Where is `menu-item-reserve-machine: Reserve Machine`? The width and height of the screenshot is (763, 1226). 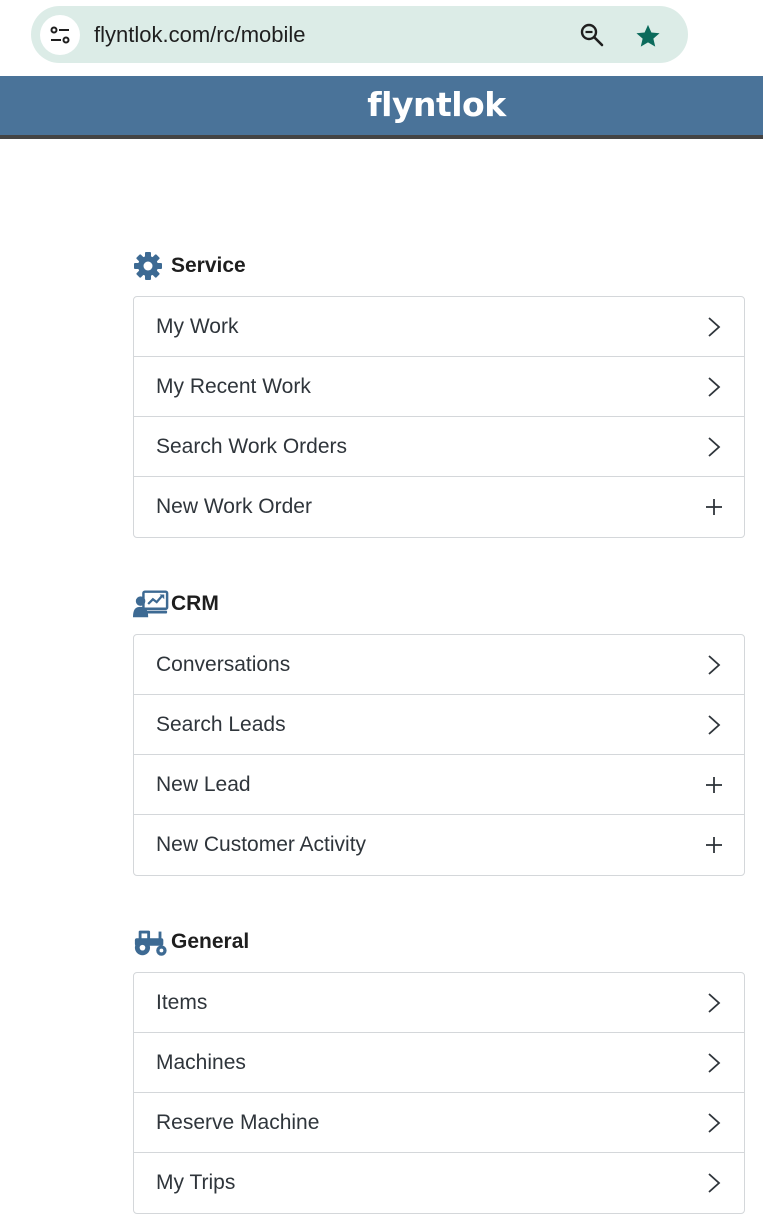
menu-item-reserve-machine: Reserve Machine is located at coordinates (439, 1123).